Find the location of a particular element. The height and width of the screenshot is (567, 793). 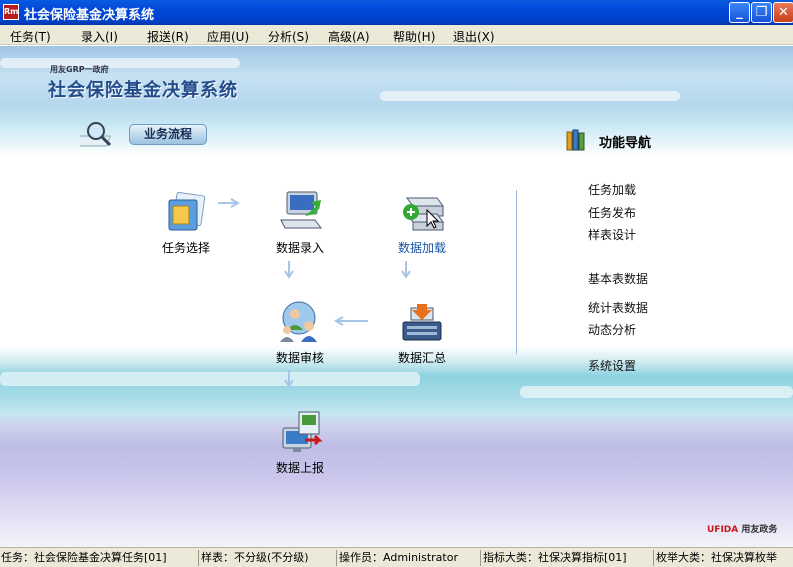

menu-task: 任务(T) is located at coordinates (30, 36).